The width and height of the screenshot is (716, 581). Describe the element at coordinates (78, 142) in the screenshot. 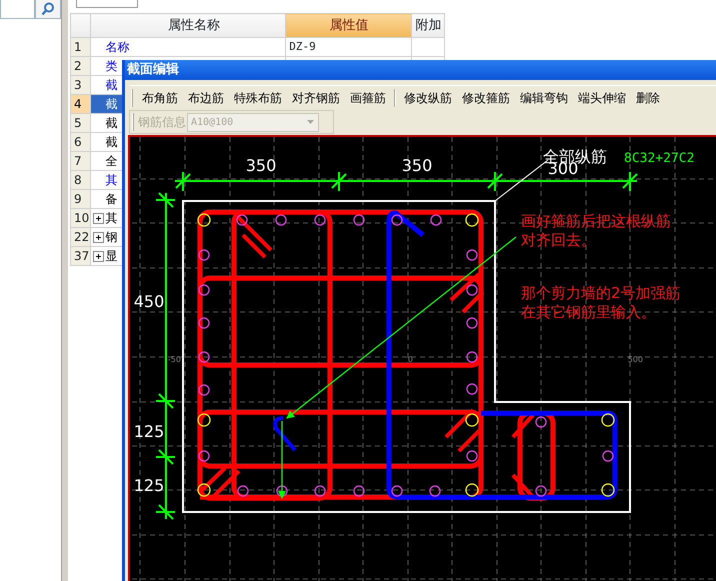

I see `row-number: 6` at that location.